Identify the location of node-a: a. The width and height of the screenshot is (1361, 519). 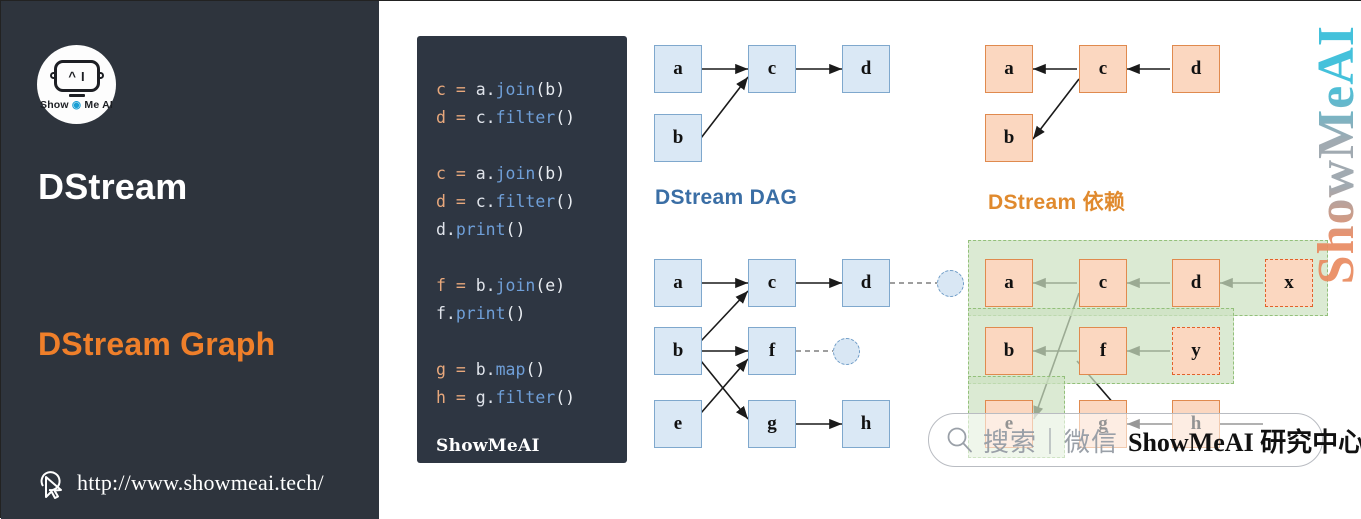
(678, 69).